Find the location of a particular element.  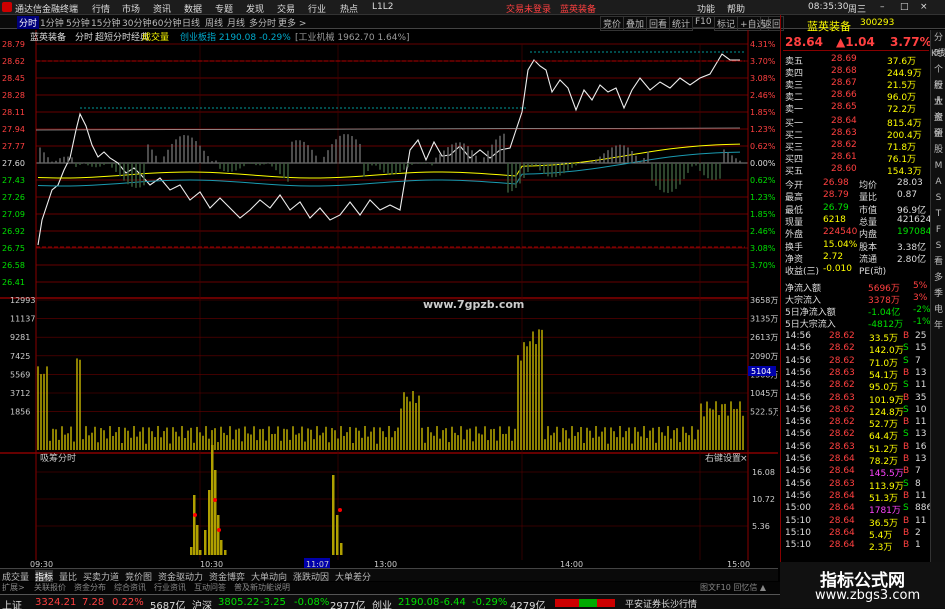

chip-panel-title: 吸筹分时 is located at coordinates (58, 458).